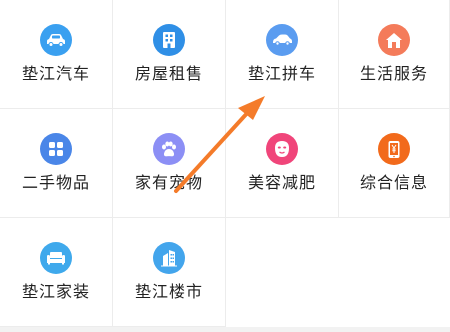  What do you see at coordinates (225, 329) in the screenshot?
I see `bottom-divider` at bounding box center [225, 329].